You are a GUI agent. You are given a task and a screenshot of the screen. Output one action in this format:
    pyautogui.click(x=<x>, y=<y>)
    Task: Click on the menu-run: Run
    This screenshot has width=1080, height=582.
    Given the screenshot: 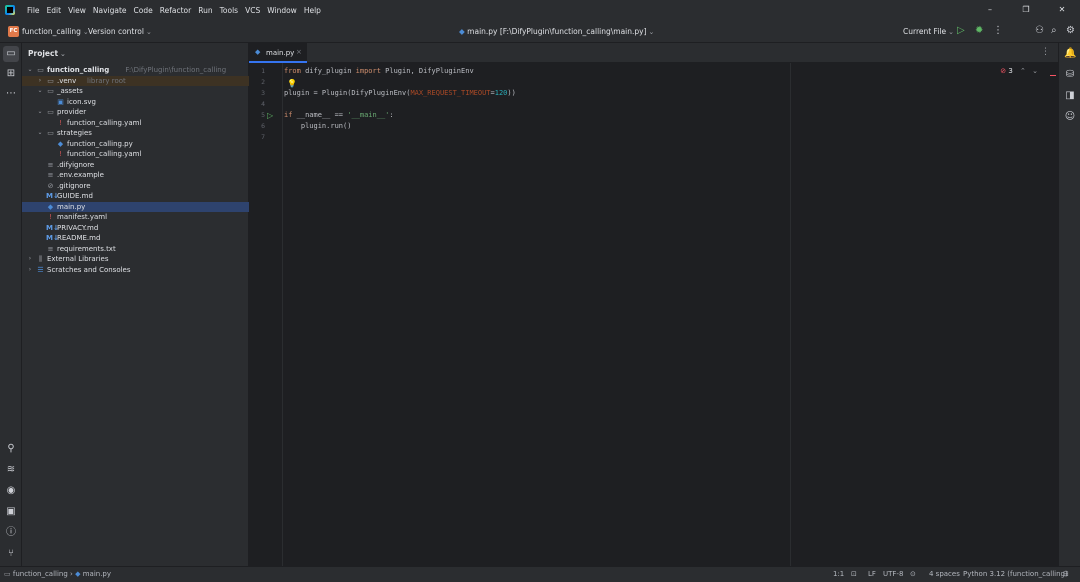 What is the action you would take?
    pyautogui.click(x=205, y=10)
    